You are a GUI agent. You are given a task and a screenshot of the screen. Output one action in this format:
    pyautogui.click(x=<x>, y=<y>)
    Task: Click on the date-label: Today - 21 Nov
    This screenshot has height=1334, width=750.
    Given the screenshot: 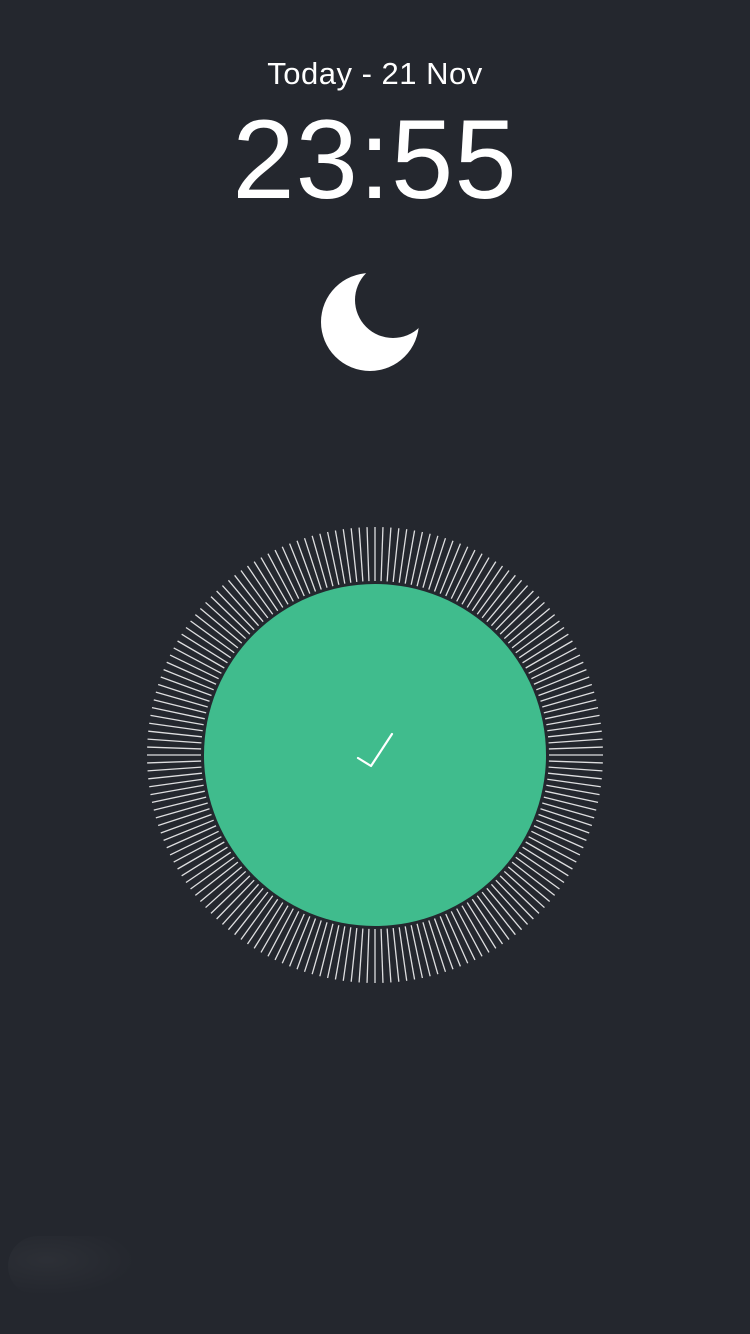 What is the action you would take?
    pyautogui.click(x=375, y=73)
    